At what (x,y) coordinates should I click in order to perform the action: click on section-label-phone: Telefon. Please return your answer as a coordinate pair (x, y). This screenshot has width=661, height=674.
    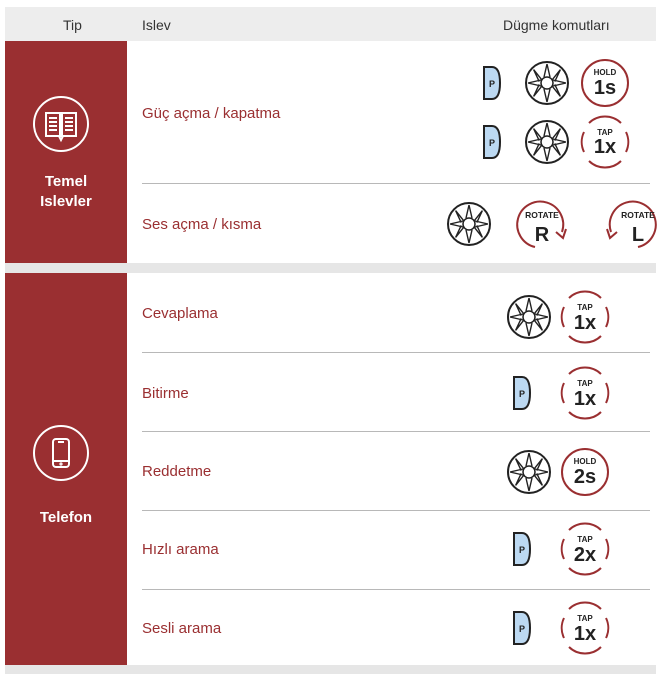
    Looking at the image, I should click on (66, 517).